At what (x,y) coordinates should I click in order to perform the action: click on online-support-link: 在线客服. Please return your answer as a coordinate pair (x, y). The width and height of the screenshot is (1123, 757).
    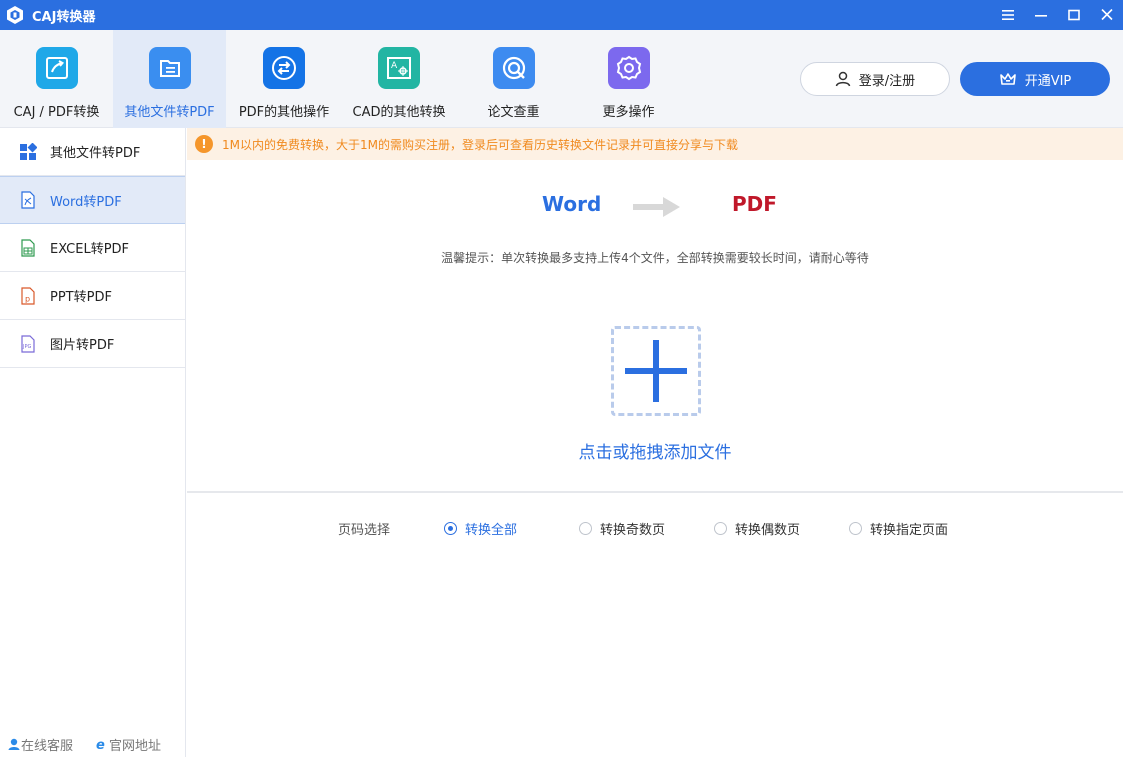
    Looking at the image, I should click on (40, 744).